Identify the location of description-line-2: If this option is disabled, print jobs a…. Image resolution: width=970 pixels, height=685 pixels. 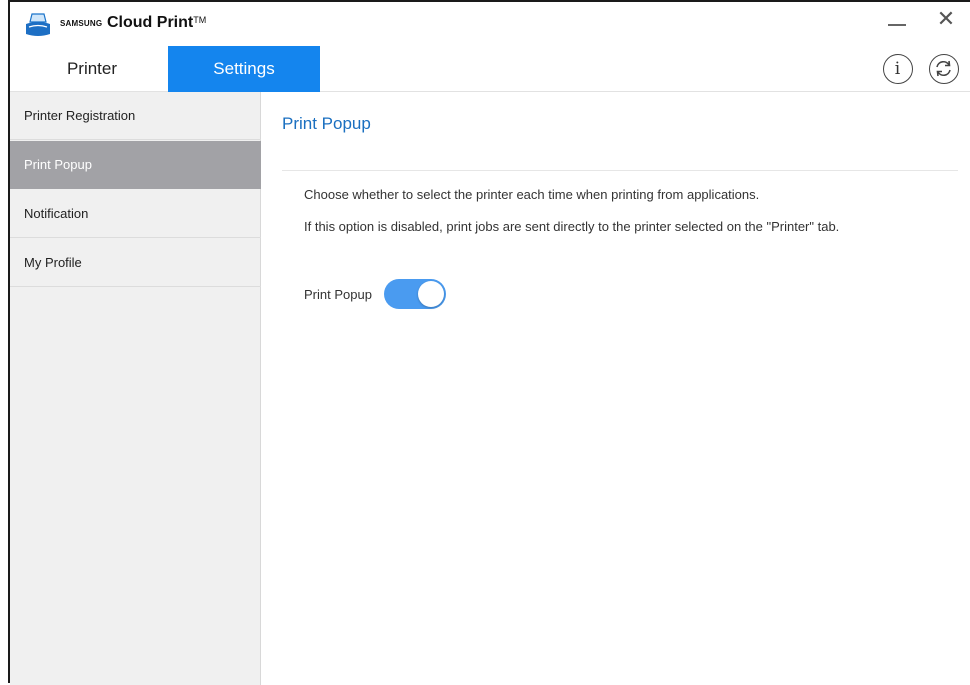
(572, 226).